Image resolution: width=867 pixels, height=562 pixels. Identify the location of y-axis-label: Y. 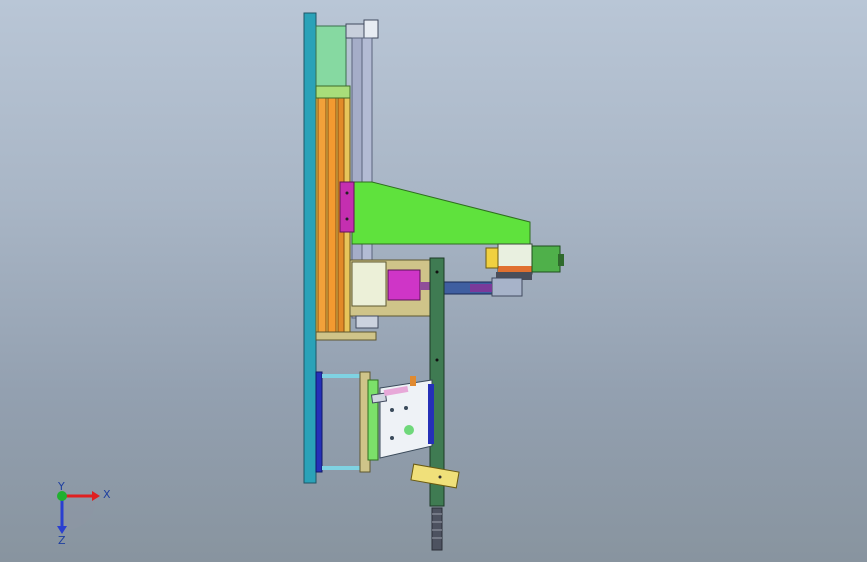
(61, 486).